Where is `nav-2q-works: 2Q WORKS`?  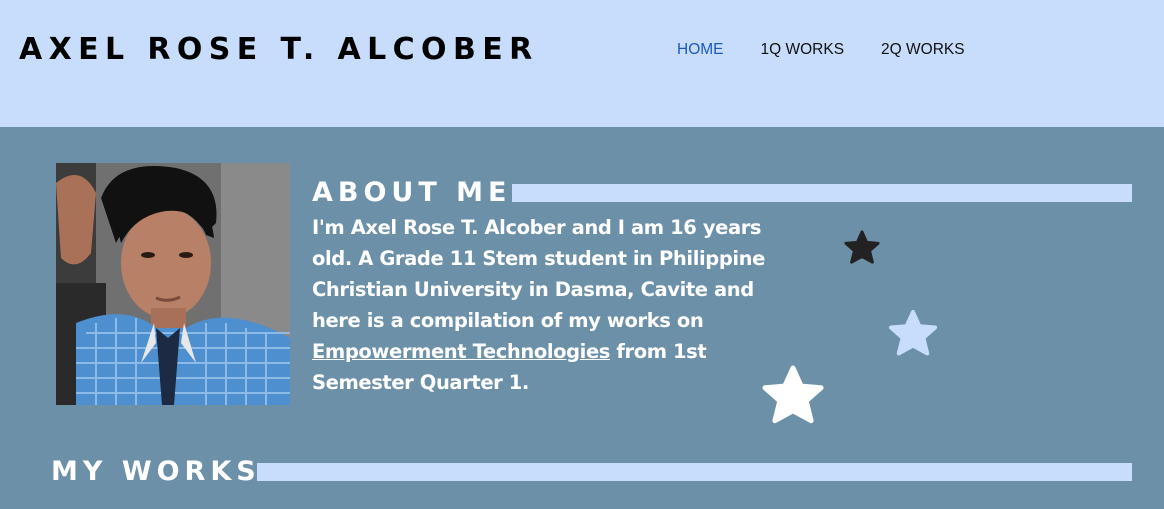
nav-2q-works: 2Q WORKS is located at coordinates (923, 50).